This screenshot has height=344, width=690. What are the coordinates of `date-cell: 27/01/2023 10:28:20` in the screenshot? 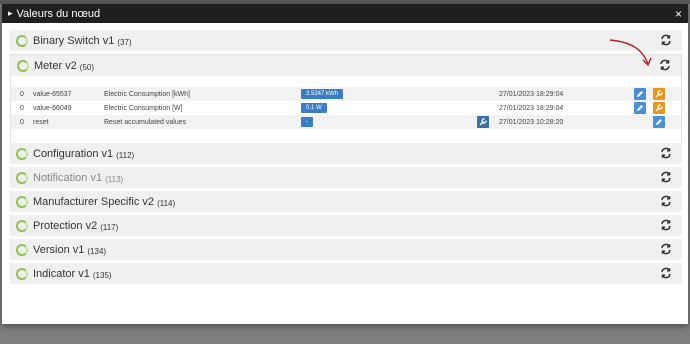 It's located at (531, 122).